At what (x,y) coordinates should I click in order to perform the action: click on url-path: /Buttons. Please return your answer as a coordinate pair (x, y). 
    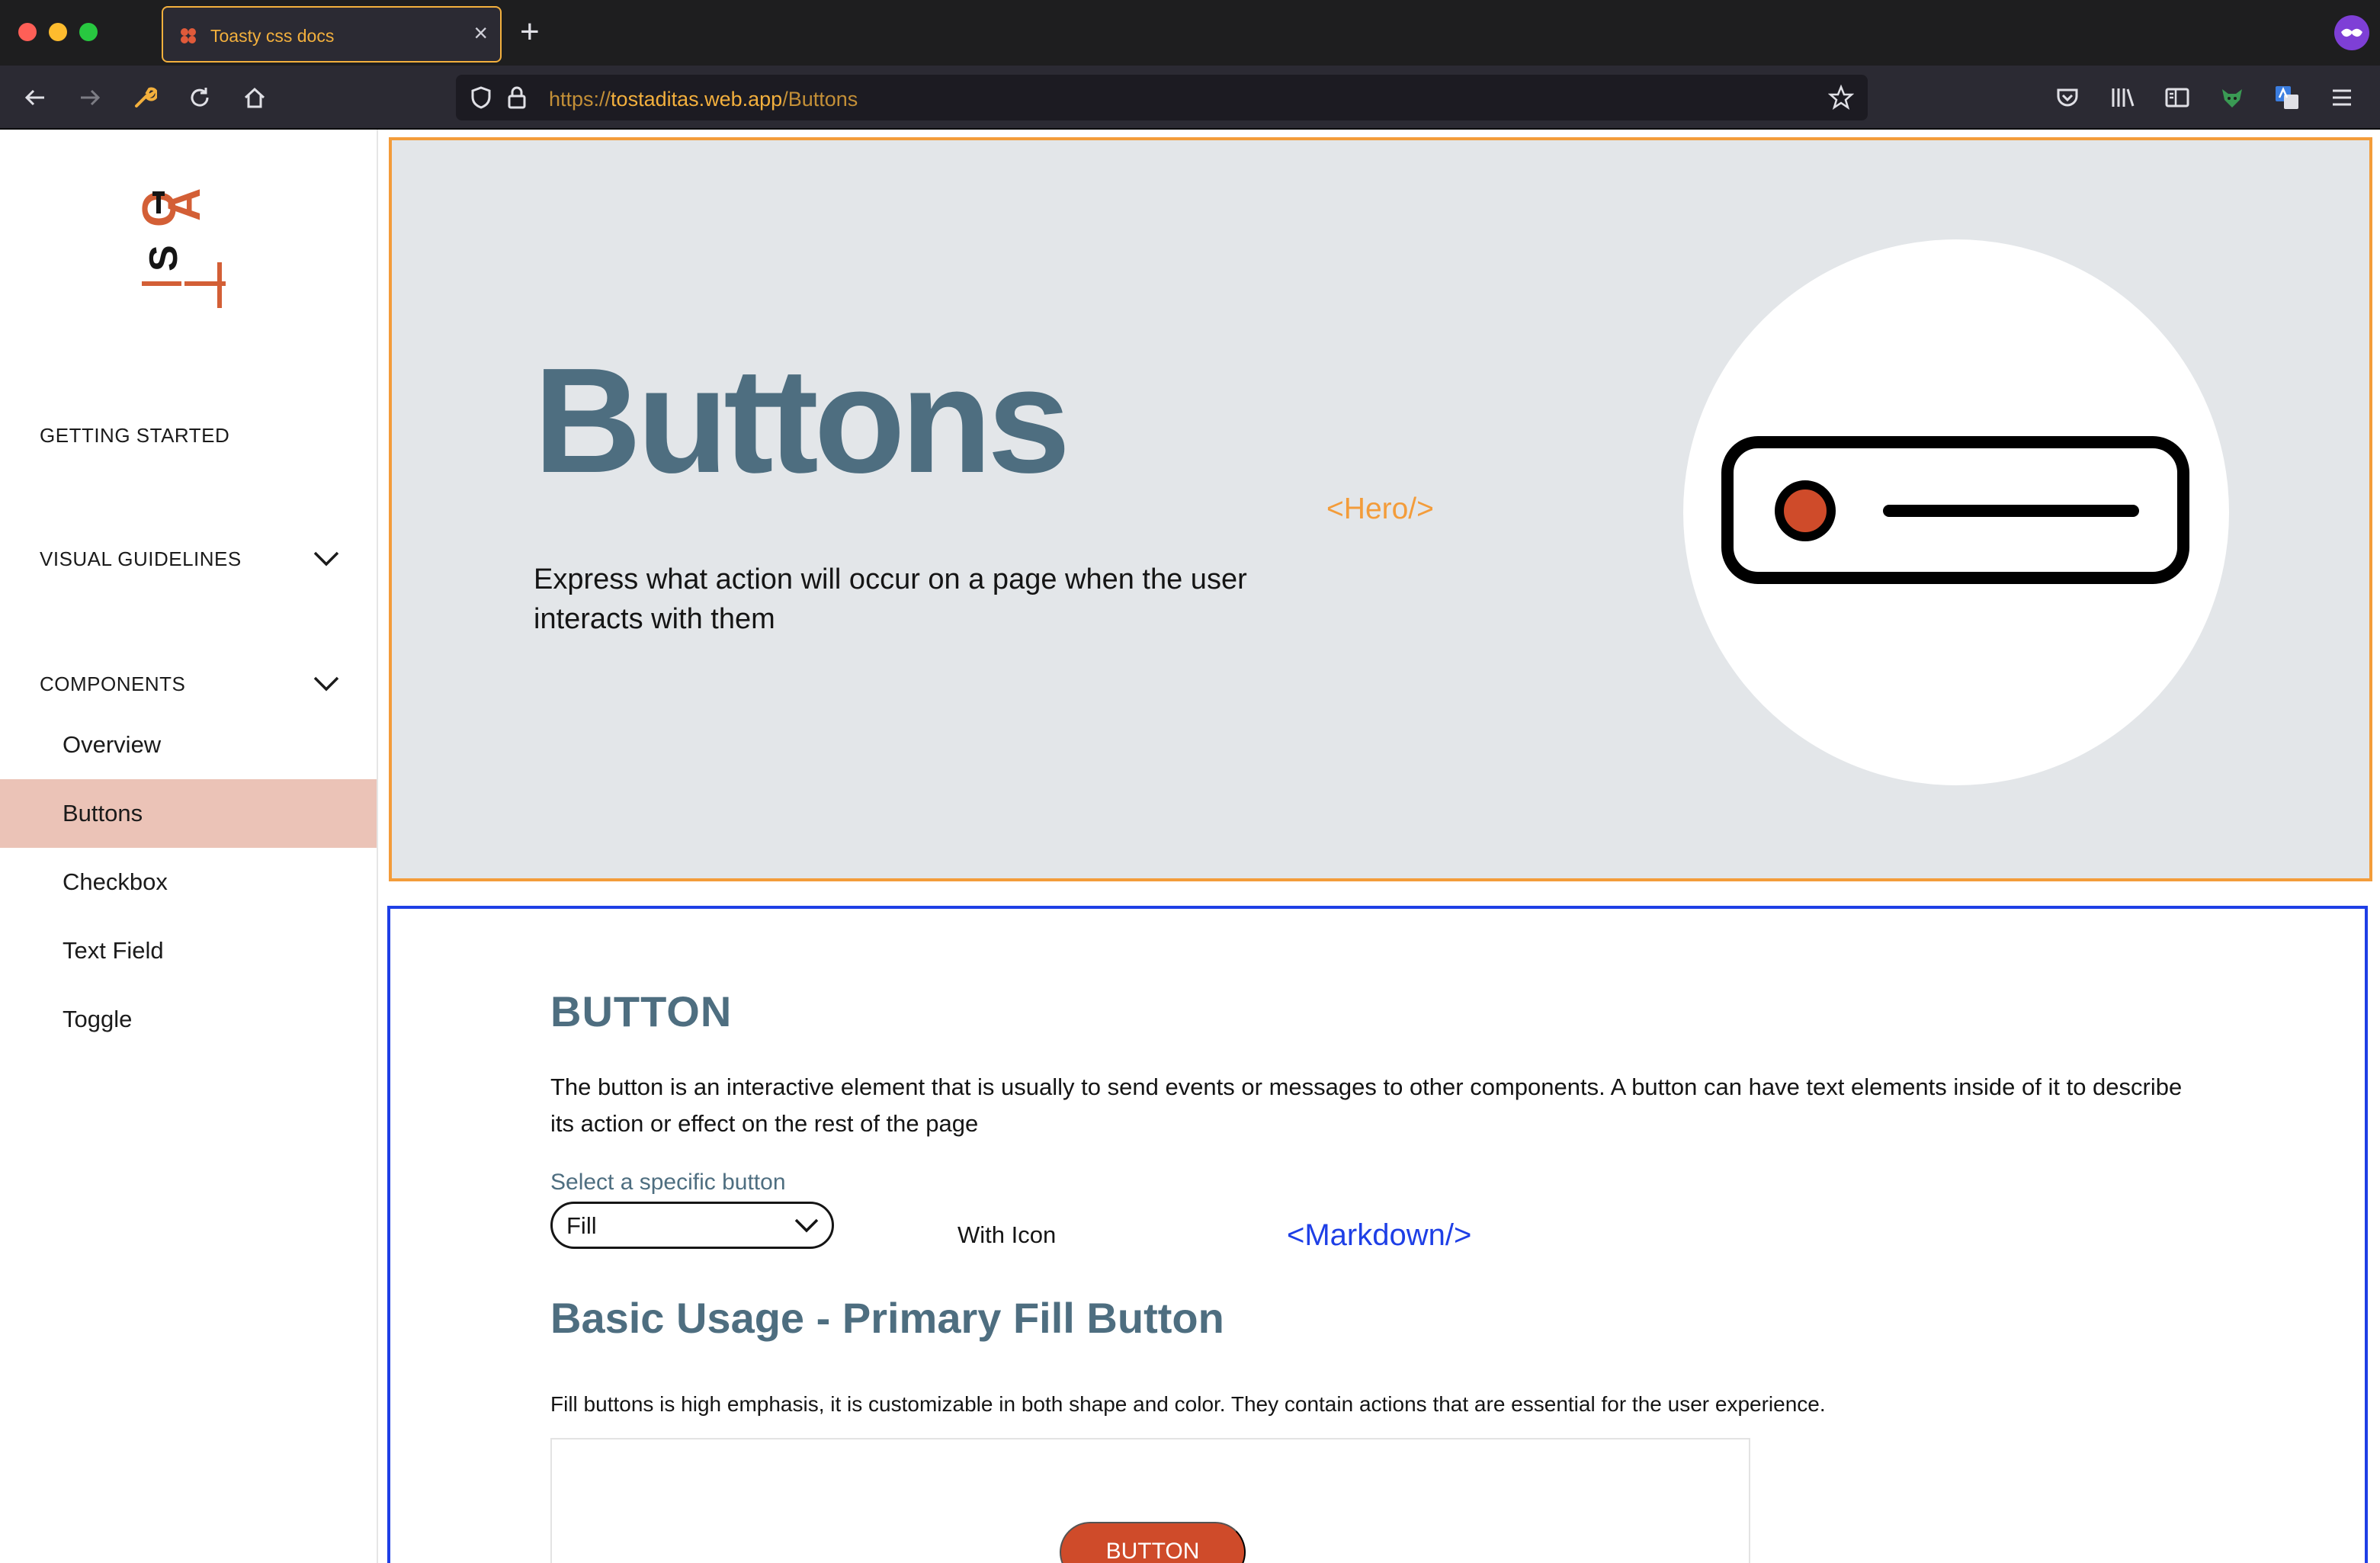
    Looking at the image, I should click on (820, 99).